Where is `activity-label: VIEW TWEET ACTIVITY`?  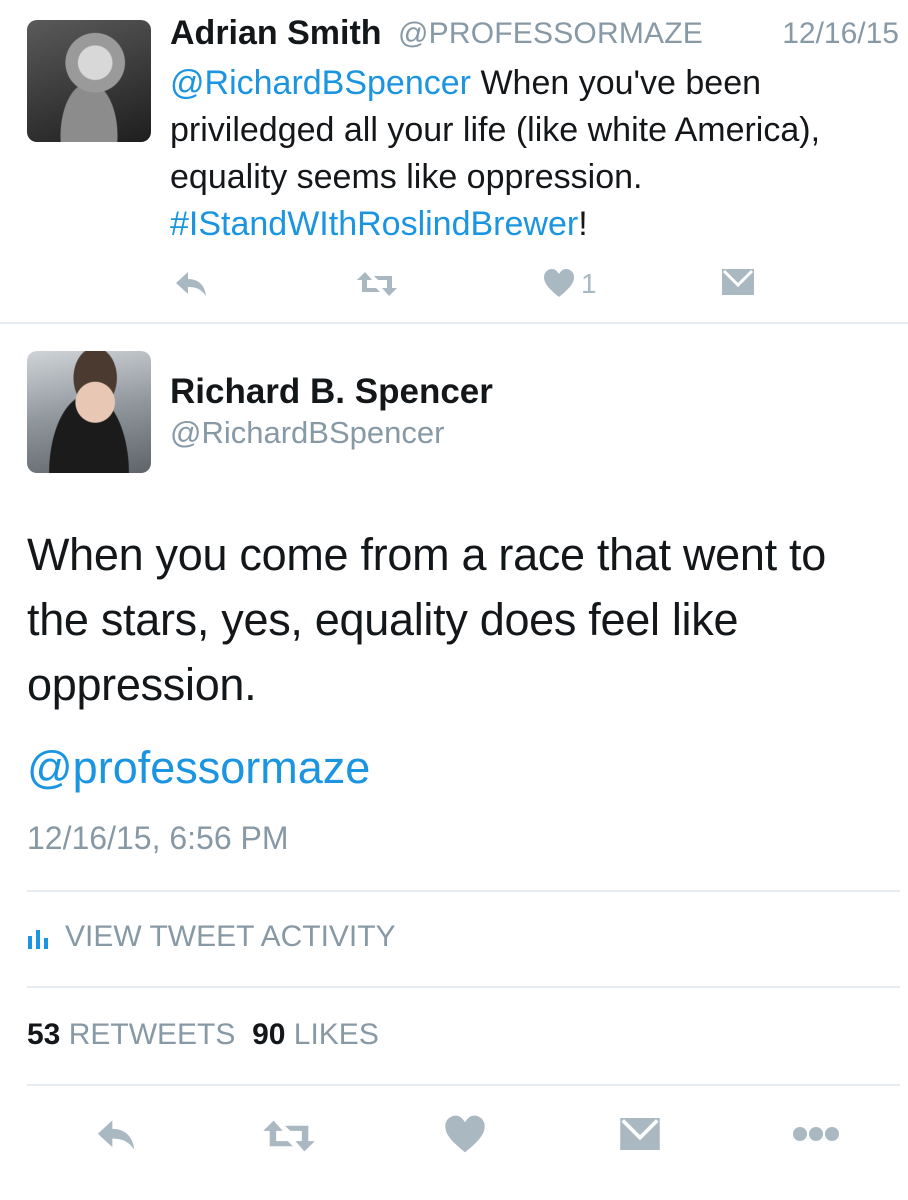
activity-label: VIEW TWEET ACTIVITY is located at coordinates (230, 936).